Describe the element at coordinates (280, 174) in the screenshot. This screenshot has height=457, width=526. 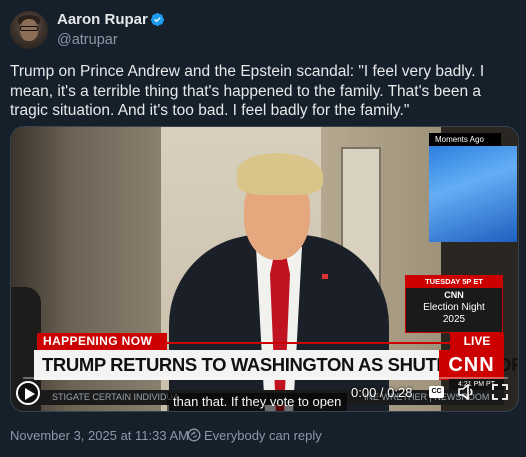
I see `video-scene-hair` at that location.